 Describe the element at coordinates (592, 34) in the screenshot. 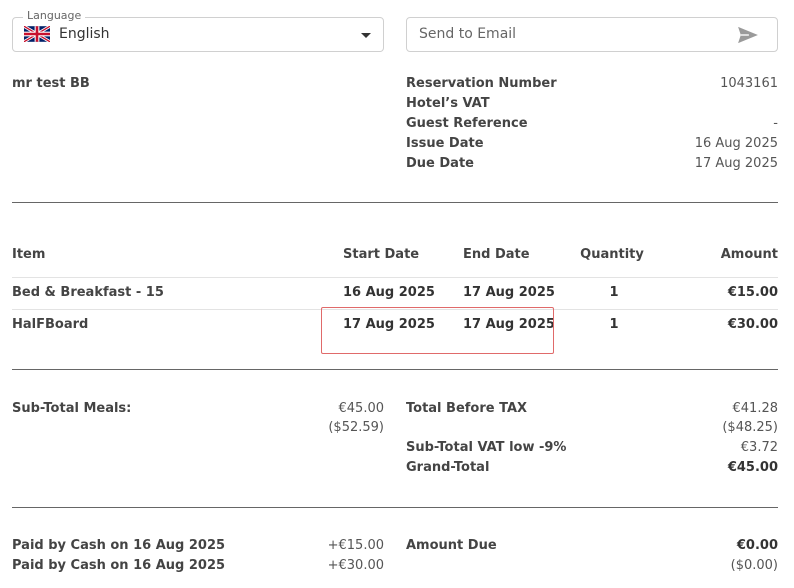

I see `send-email-field: Send to Email` at that location.